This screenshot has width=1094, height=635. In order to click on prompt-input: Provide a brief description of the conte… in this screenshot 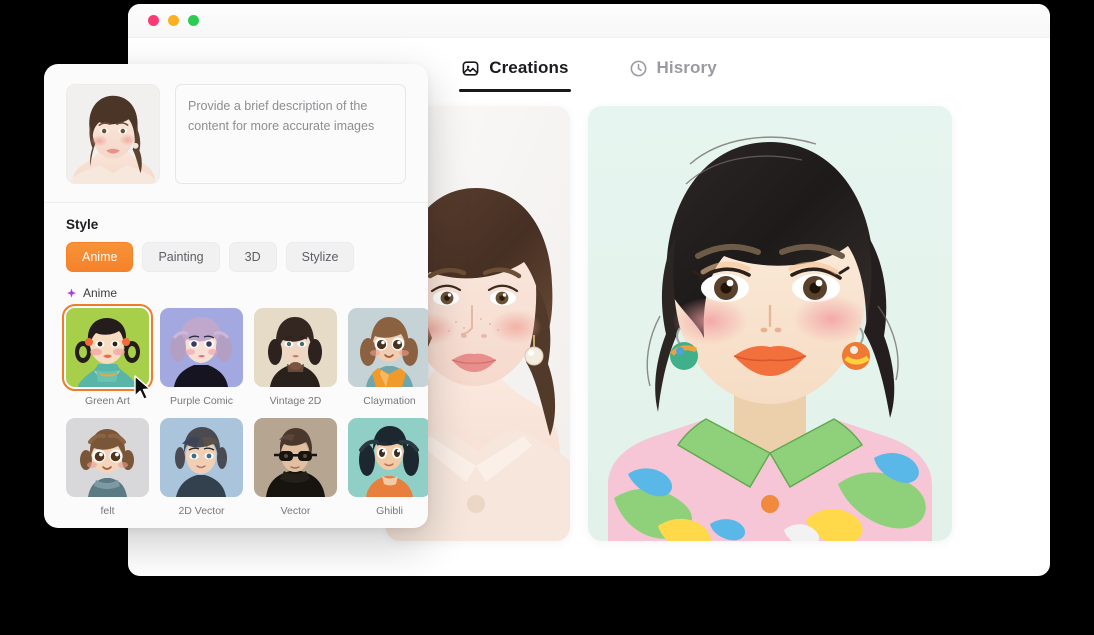, I will do `click(290, 134)`.